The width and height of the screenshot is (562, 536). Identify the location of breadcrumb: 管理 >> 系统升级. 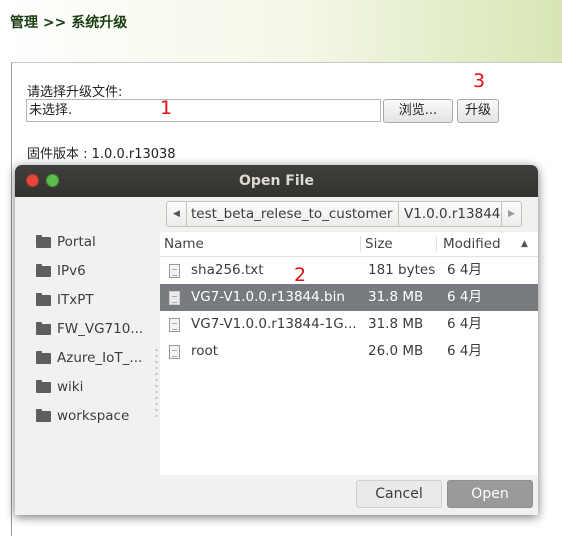
(69, 23).